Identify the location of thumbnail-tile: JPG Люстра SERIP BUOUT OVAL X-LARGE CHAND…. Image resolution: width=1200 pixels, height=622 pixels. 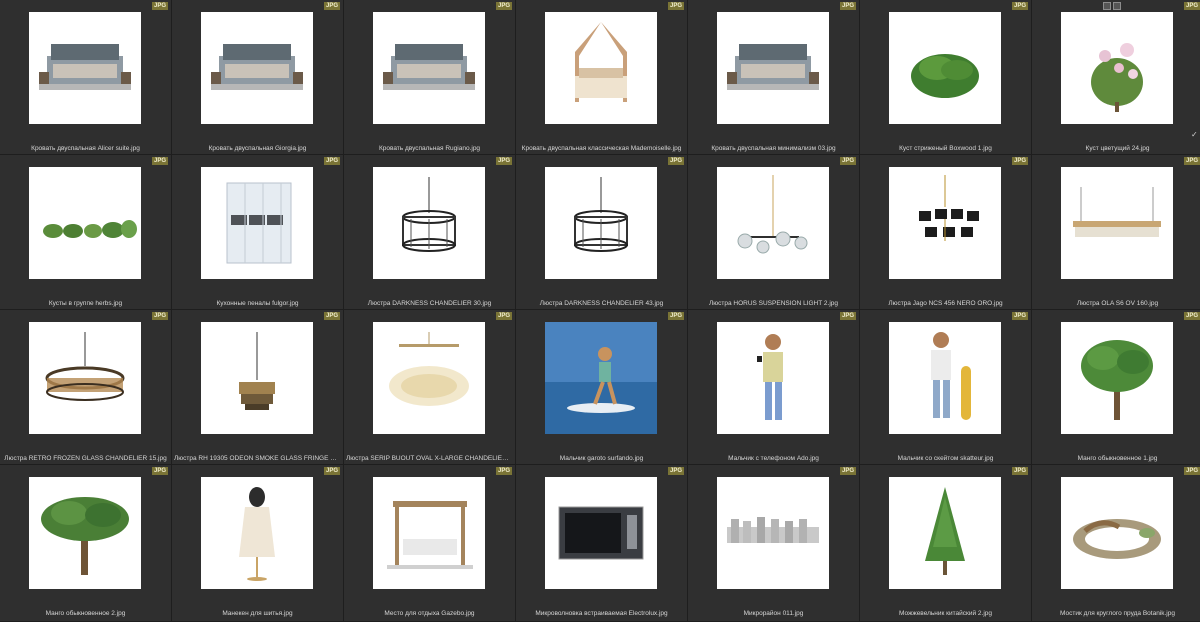
(430, 387).